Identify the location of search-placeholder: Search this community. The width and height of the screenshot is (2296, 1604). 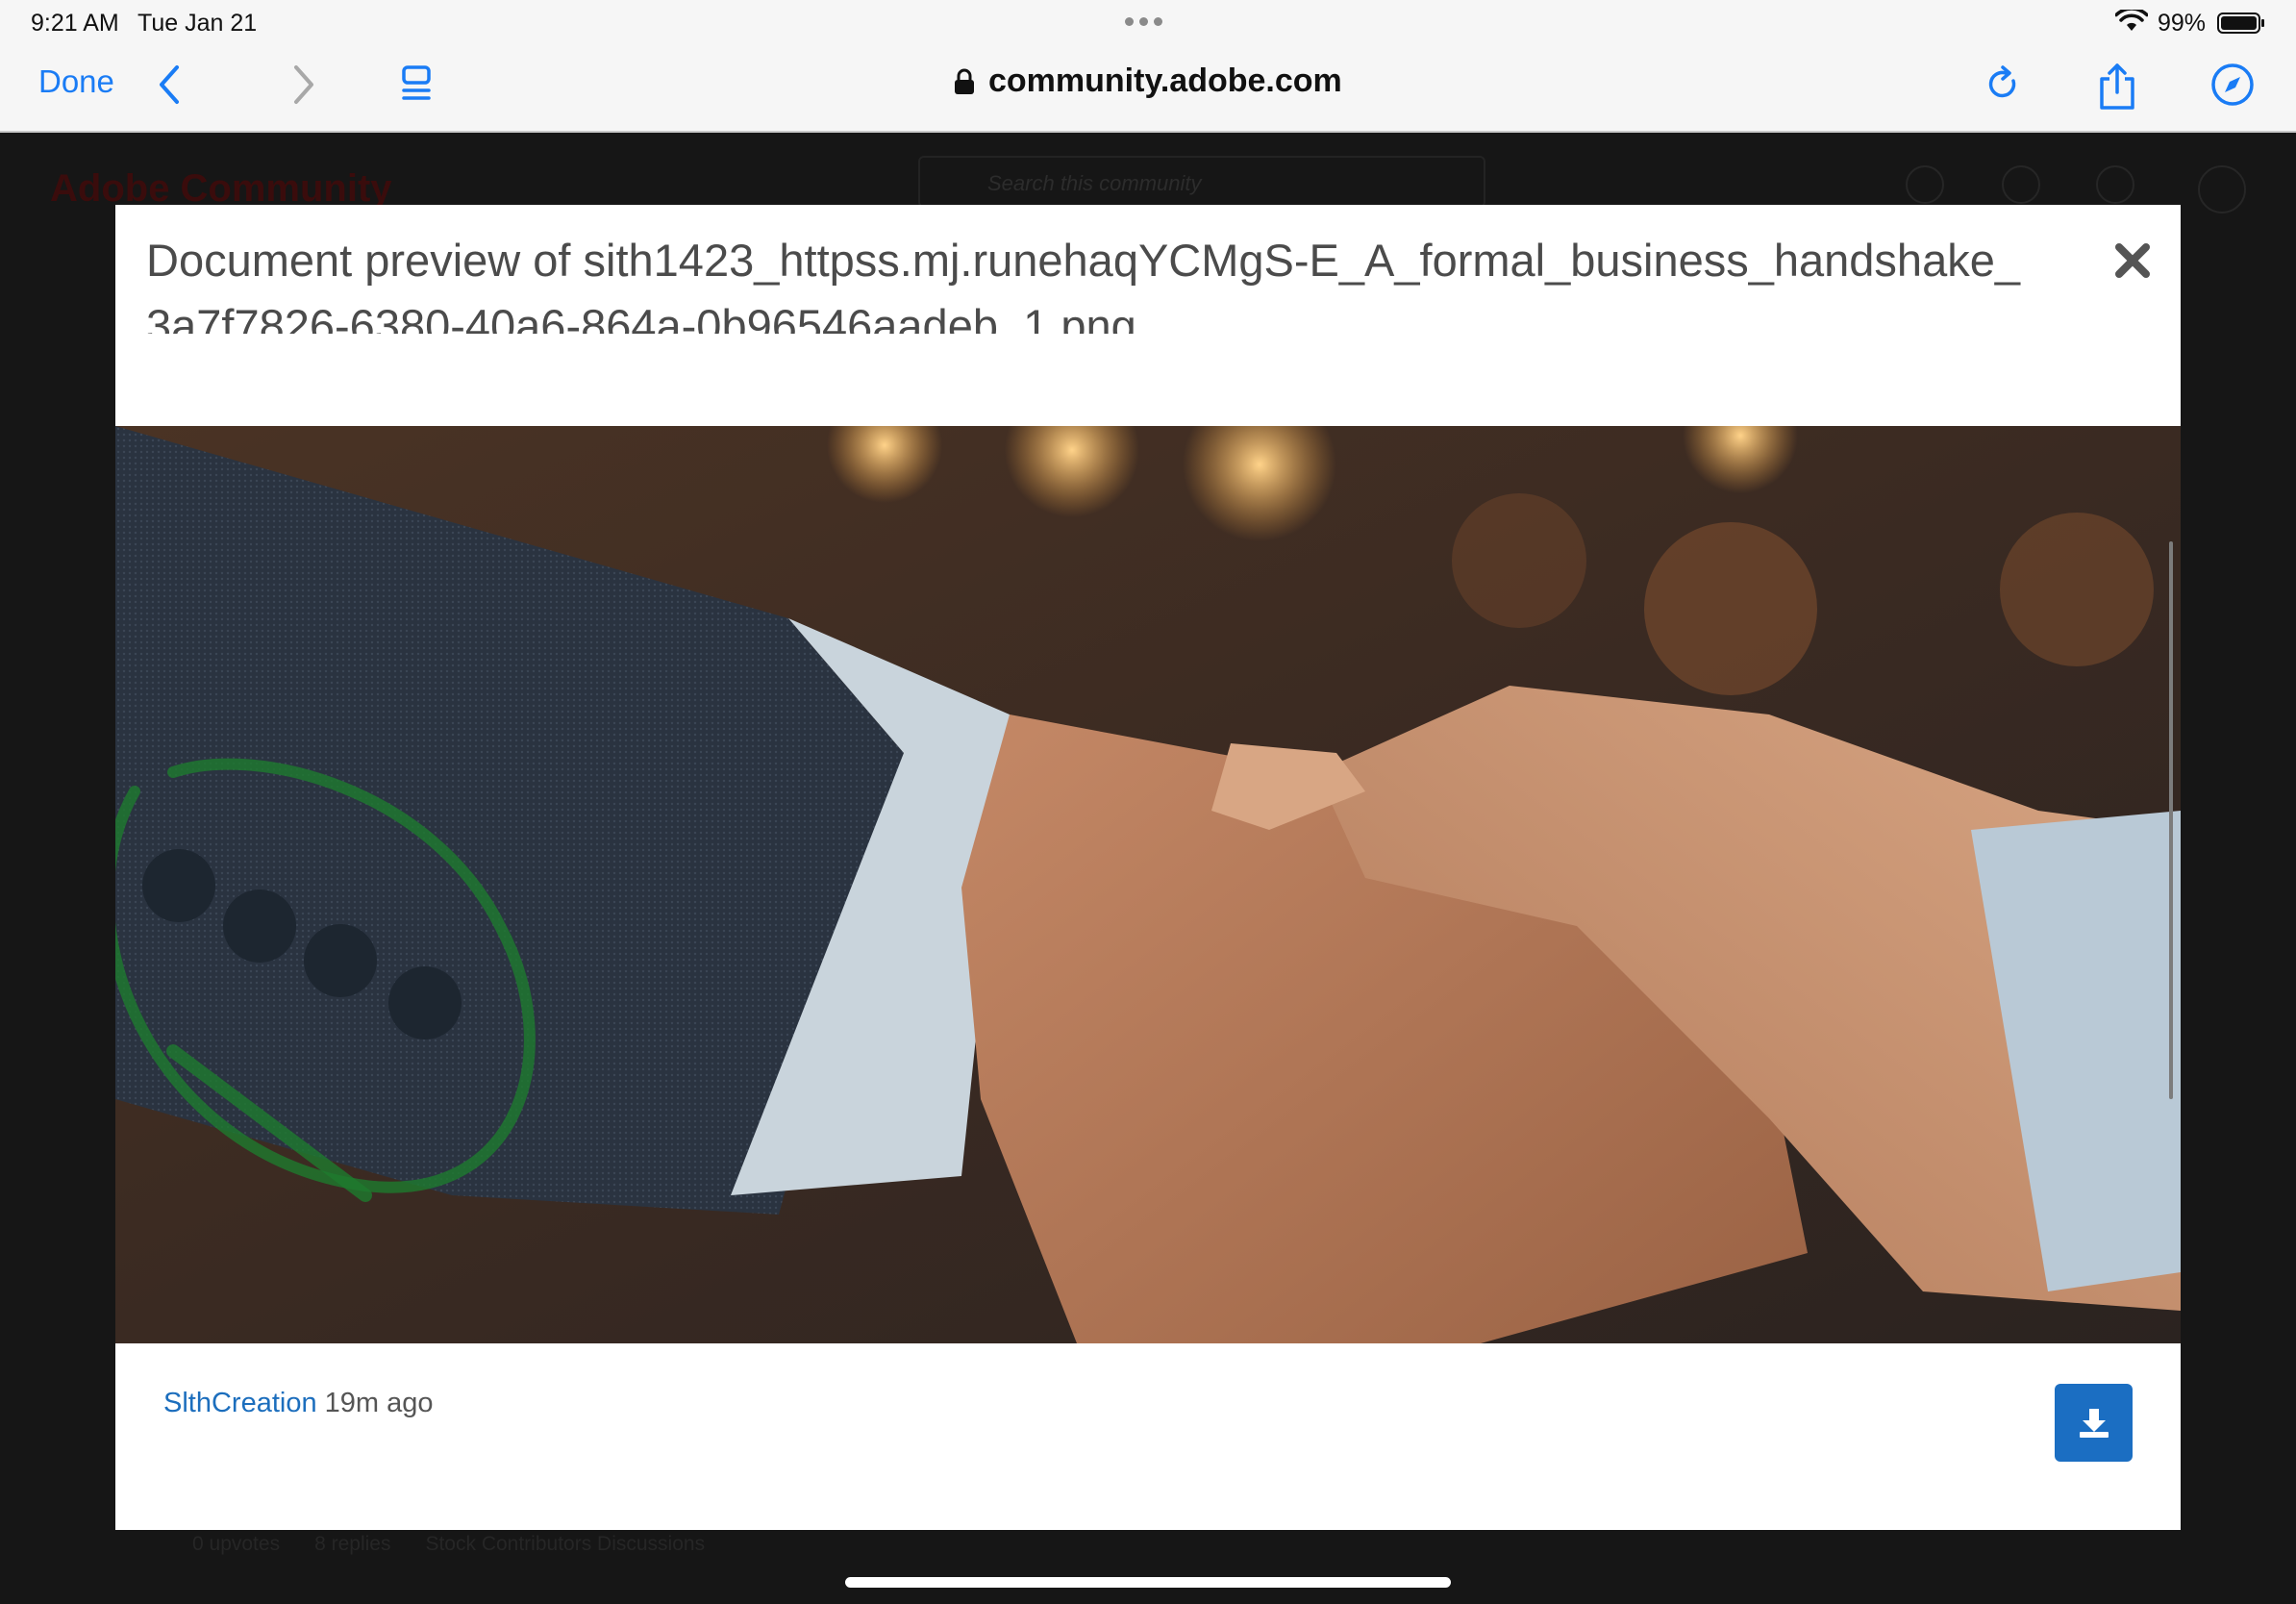
(1094, 183).